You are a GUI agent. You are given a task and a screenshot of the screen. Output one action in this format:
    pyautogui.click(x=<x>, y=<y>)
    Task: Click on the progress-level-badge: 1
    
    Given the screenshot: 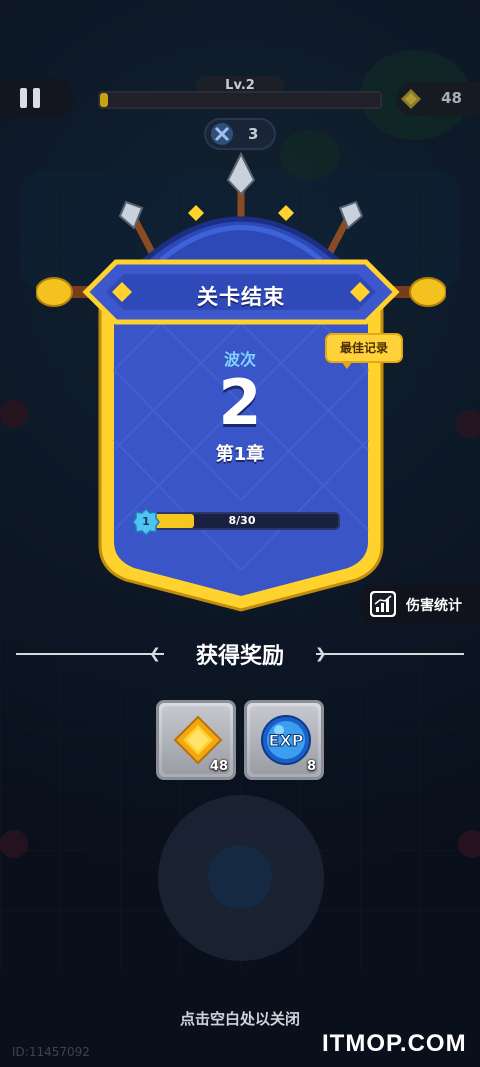 What is the action you would take?
    pyautogui.click(x=146, y=522)
    